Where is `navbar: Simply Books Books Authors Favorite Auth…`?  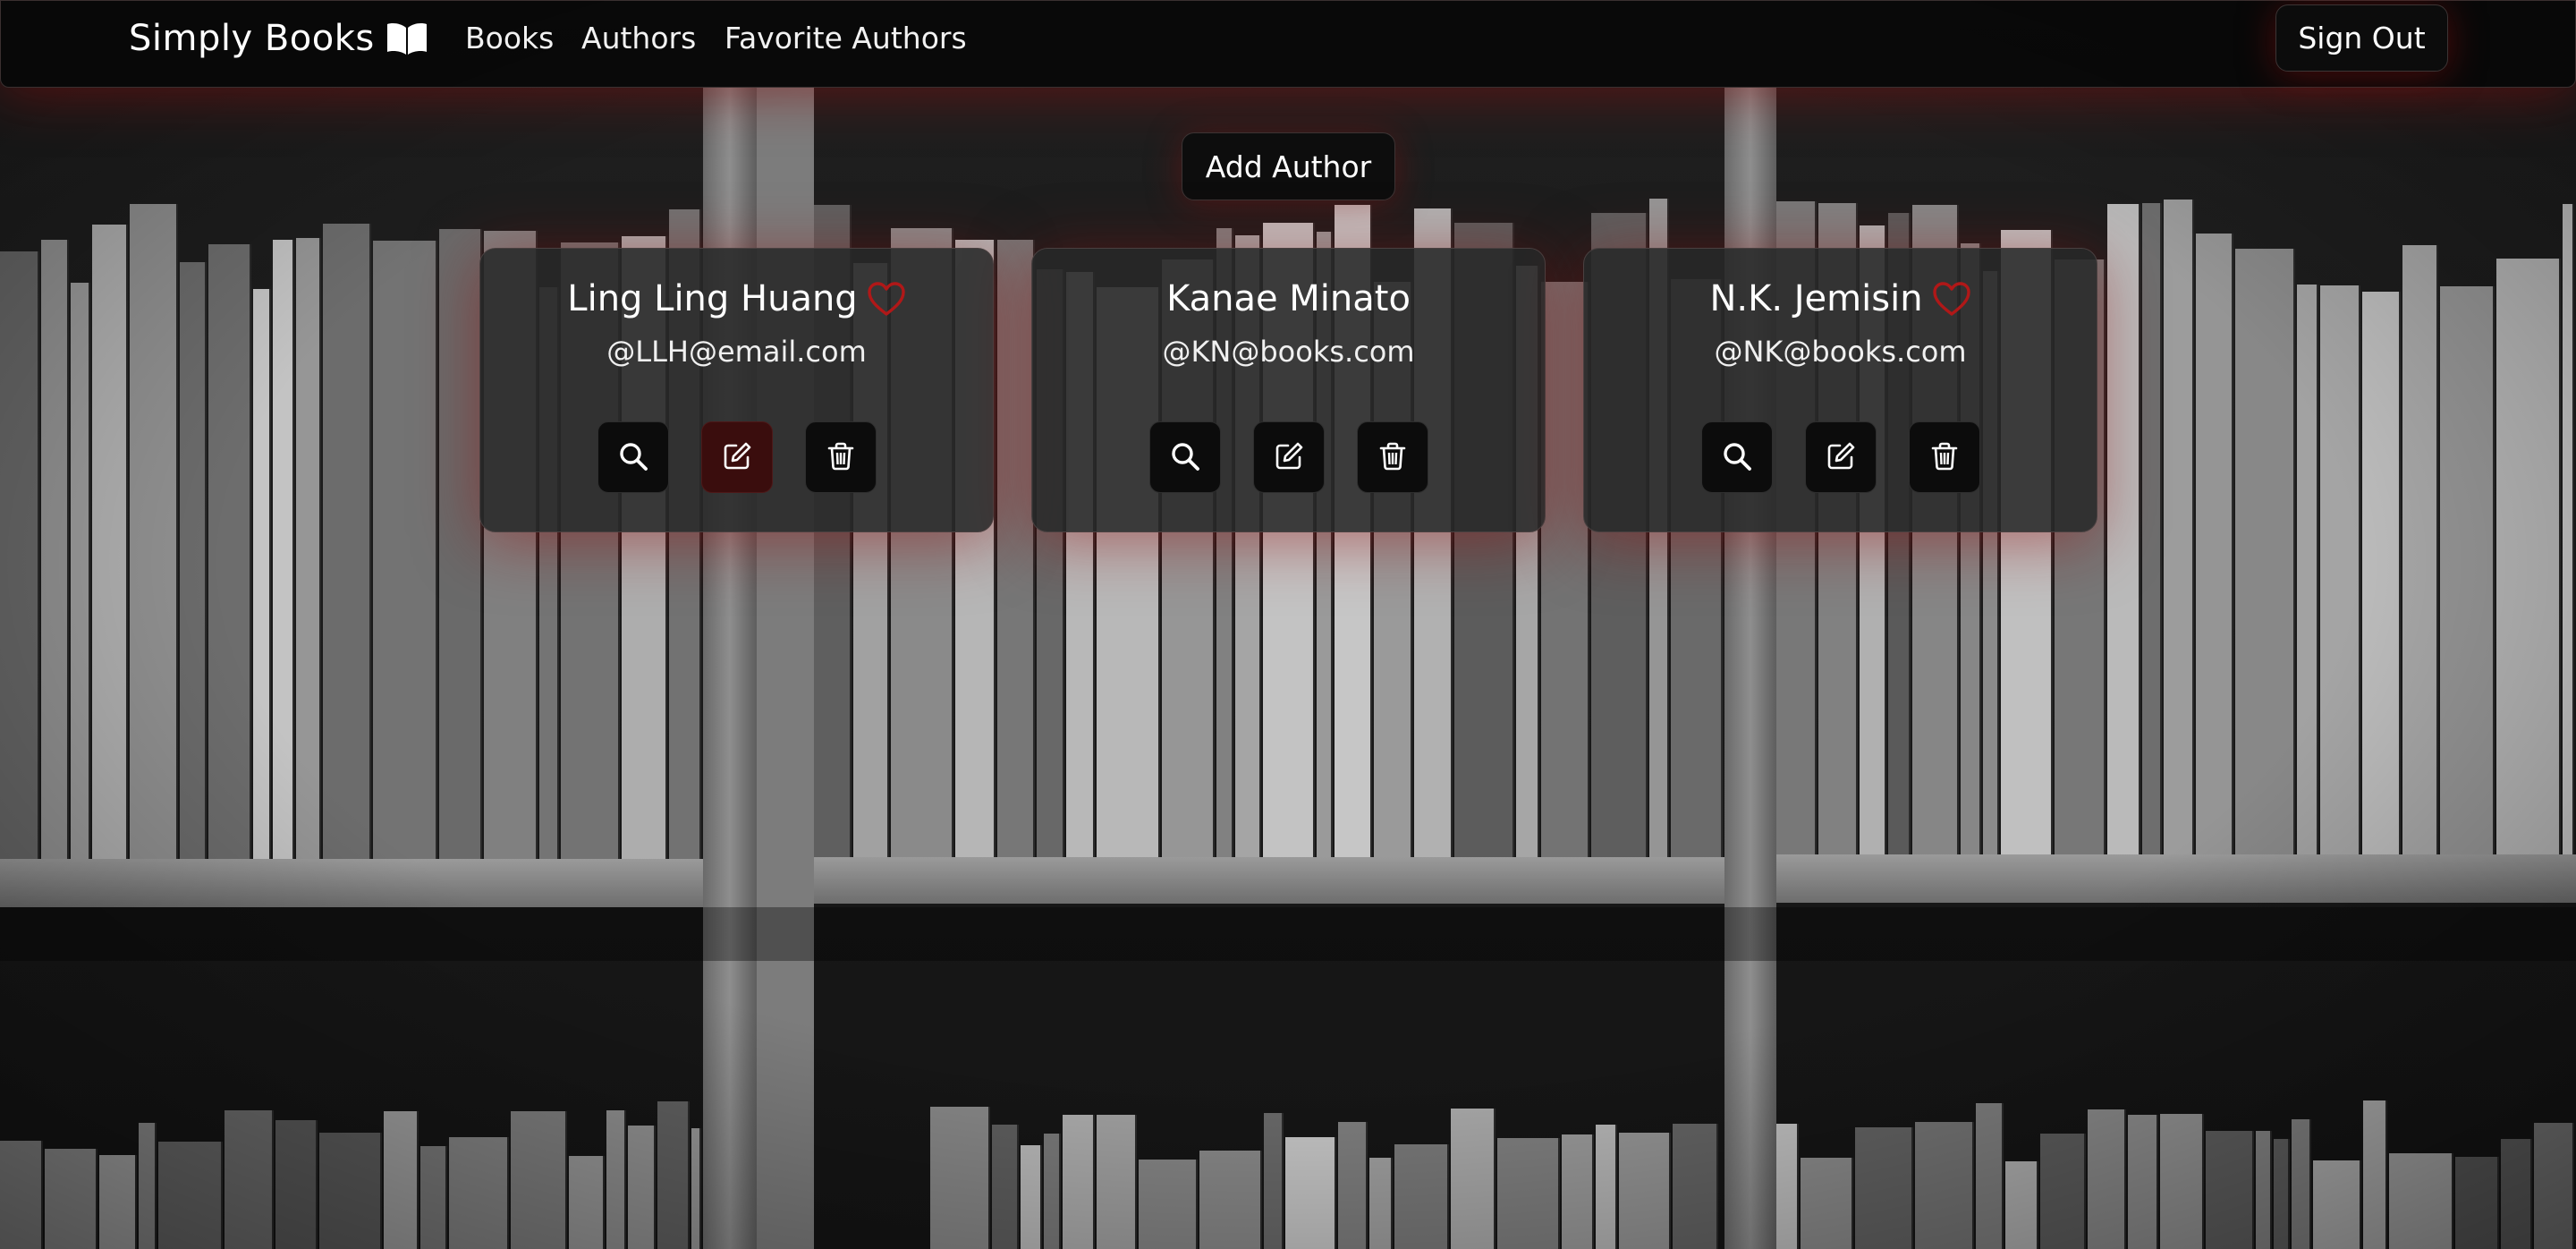 navbar: Simply Books Books Authors Favorite Auth… is located at coordinates (1288, 44).